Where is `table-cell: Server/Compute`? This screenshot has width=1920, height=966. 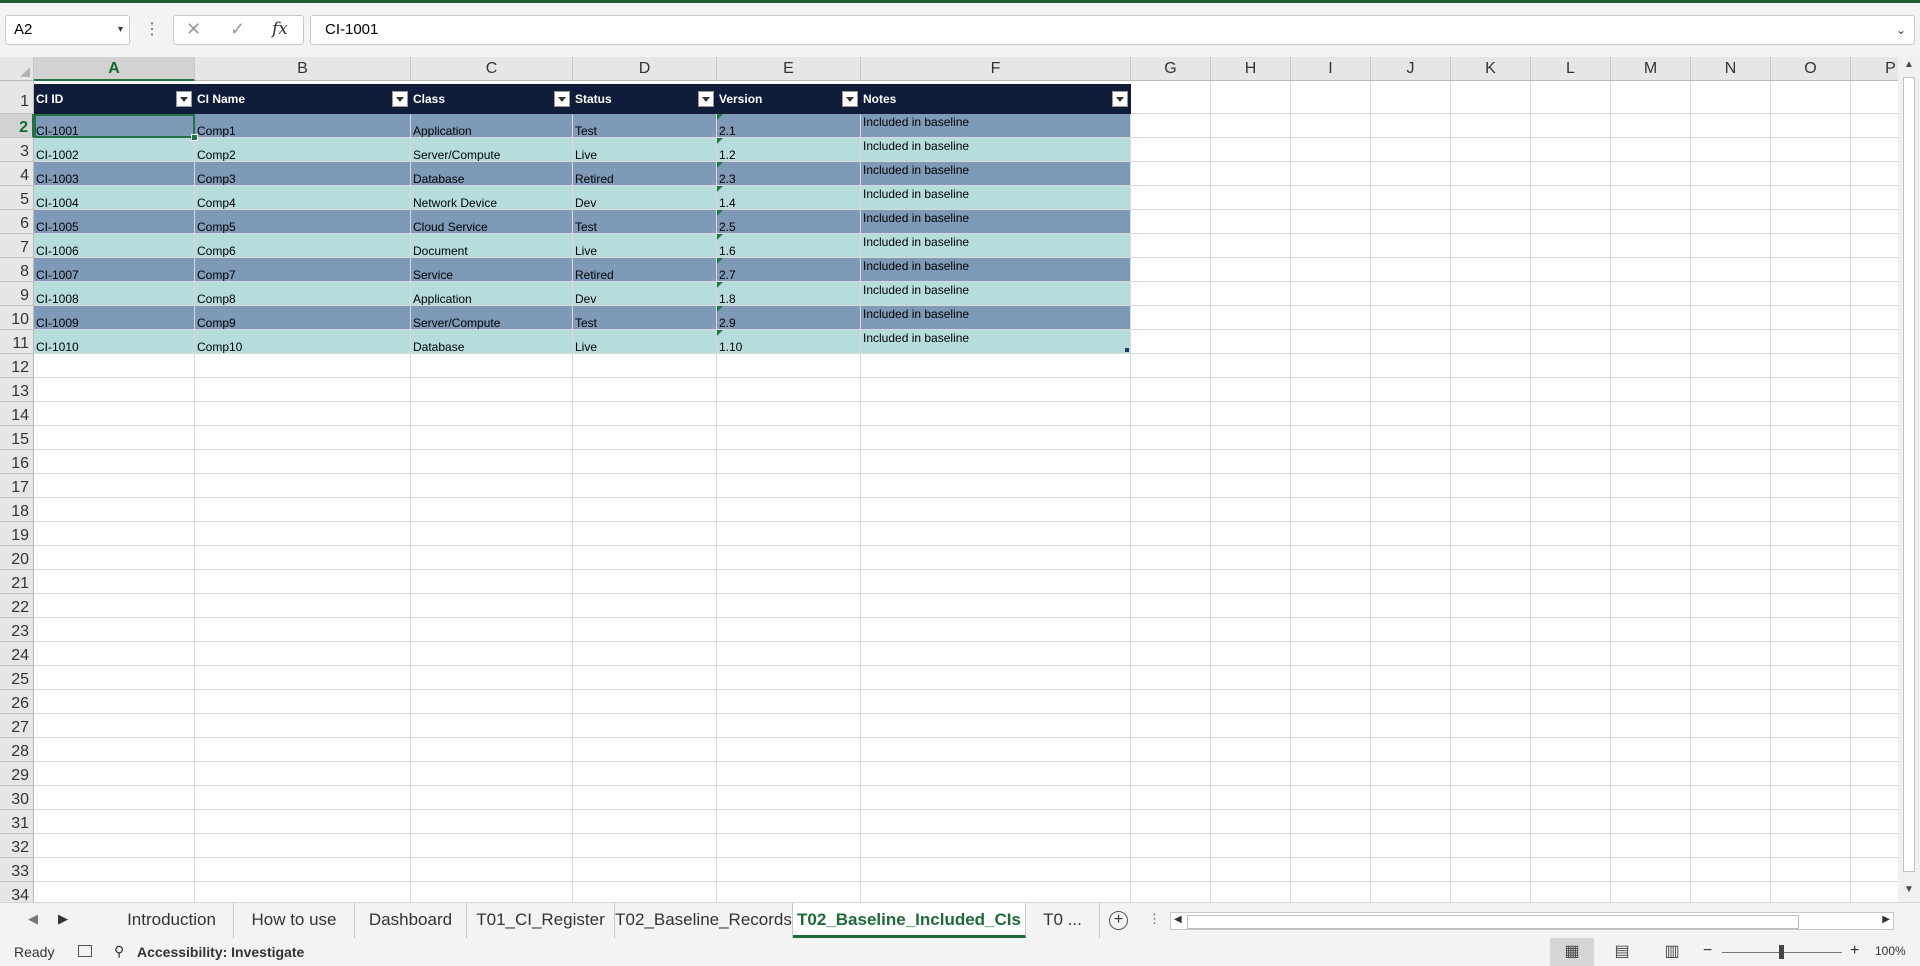
table-cell: Server/Compute is located at coordinates (492, 318).